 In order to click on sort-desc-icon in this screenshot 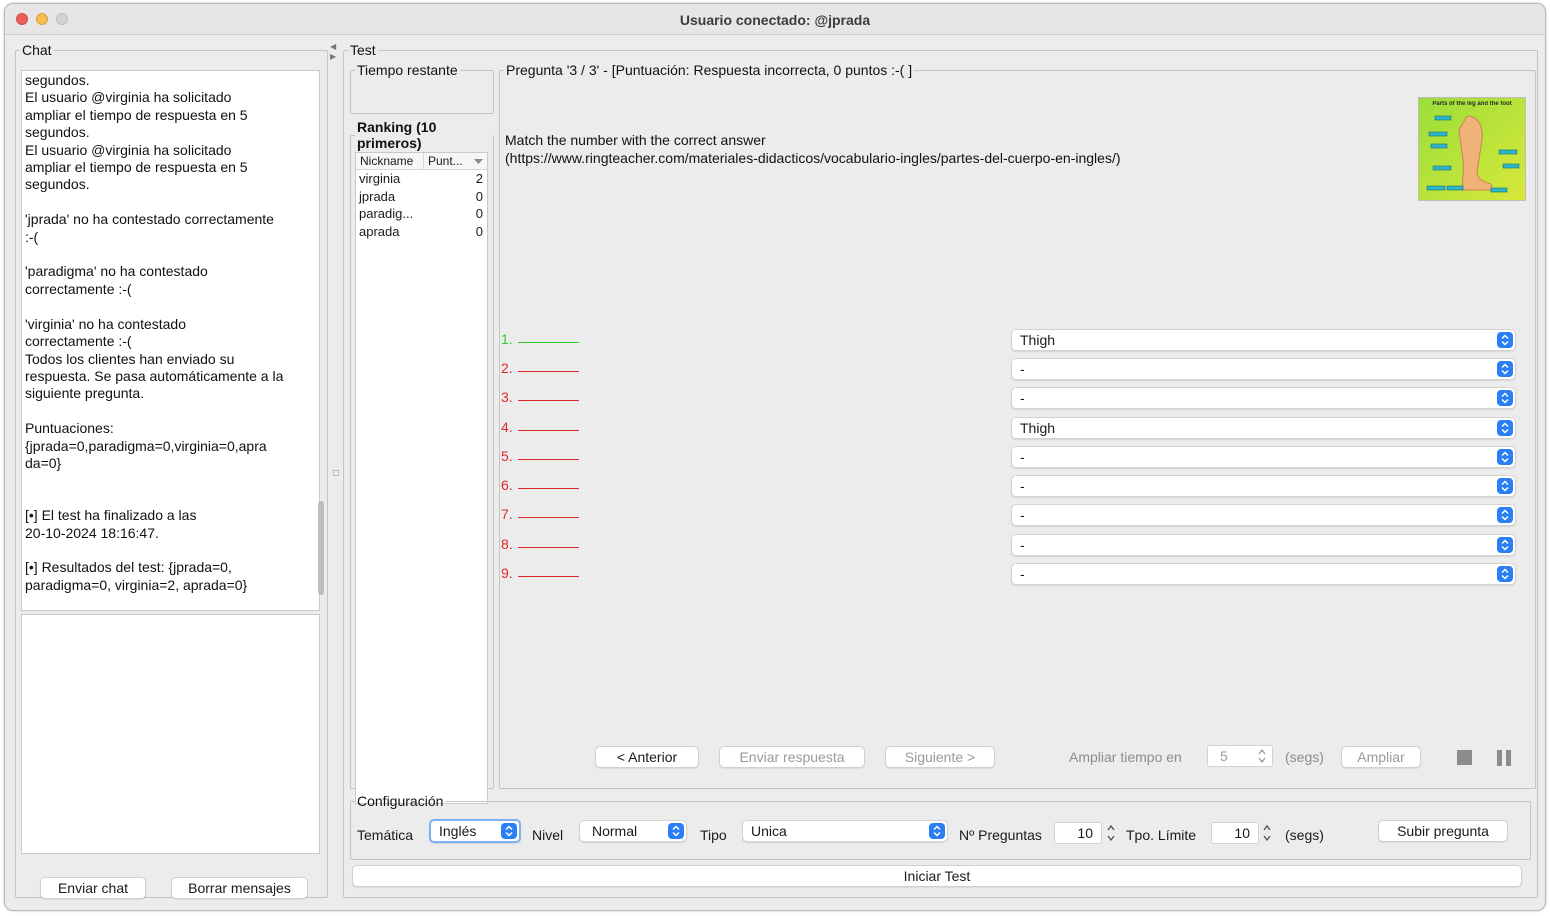, I will do `click(478, 161)`.